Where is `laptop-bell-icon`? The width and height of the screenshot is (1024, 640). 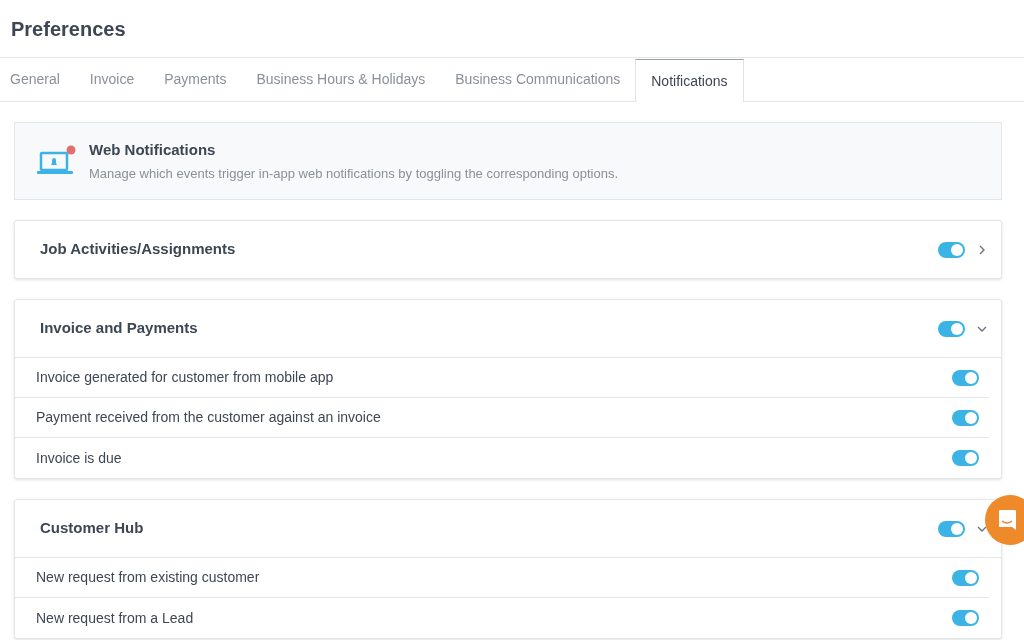 laptop-bell-icon is located at coordinates (57, 161).